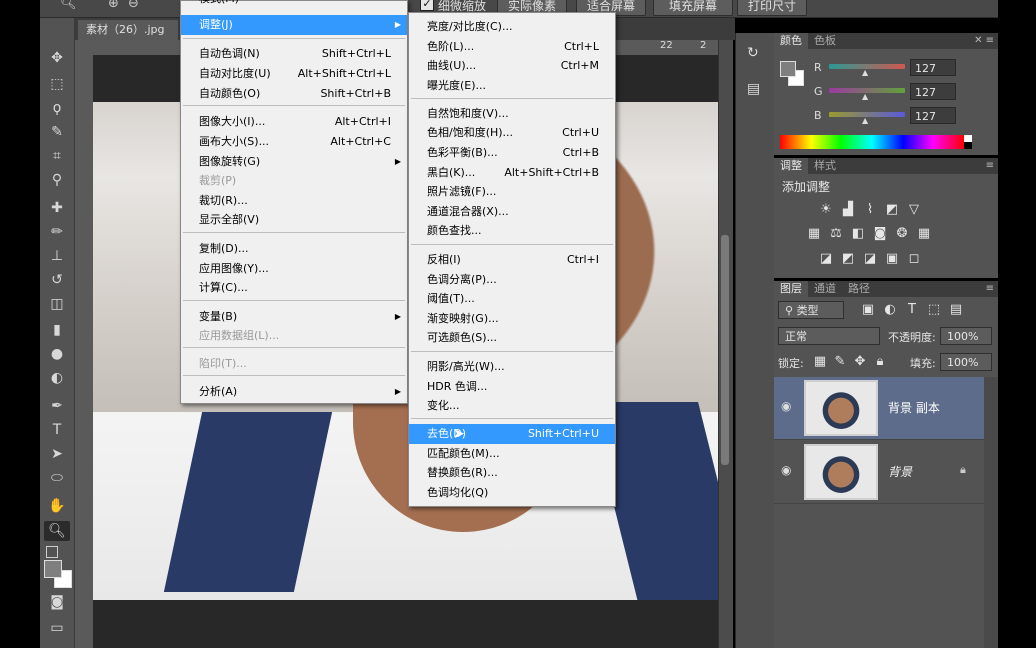 The image size is (1036, 648). What do you see at coordinates (57, 406) in the screenshot?
I see `pen-tool-icon: ✒` at bounding box center [57, 406].